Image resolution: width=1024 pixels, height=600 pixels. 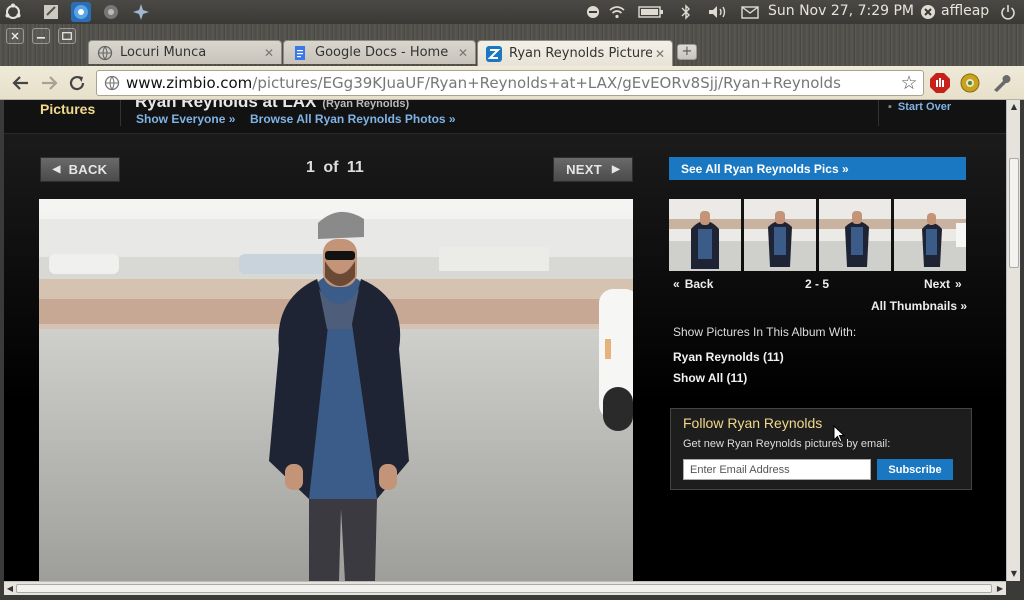 I want to click on update-manager-icon, so click(x=141, y=12).